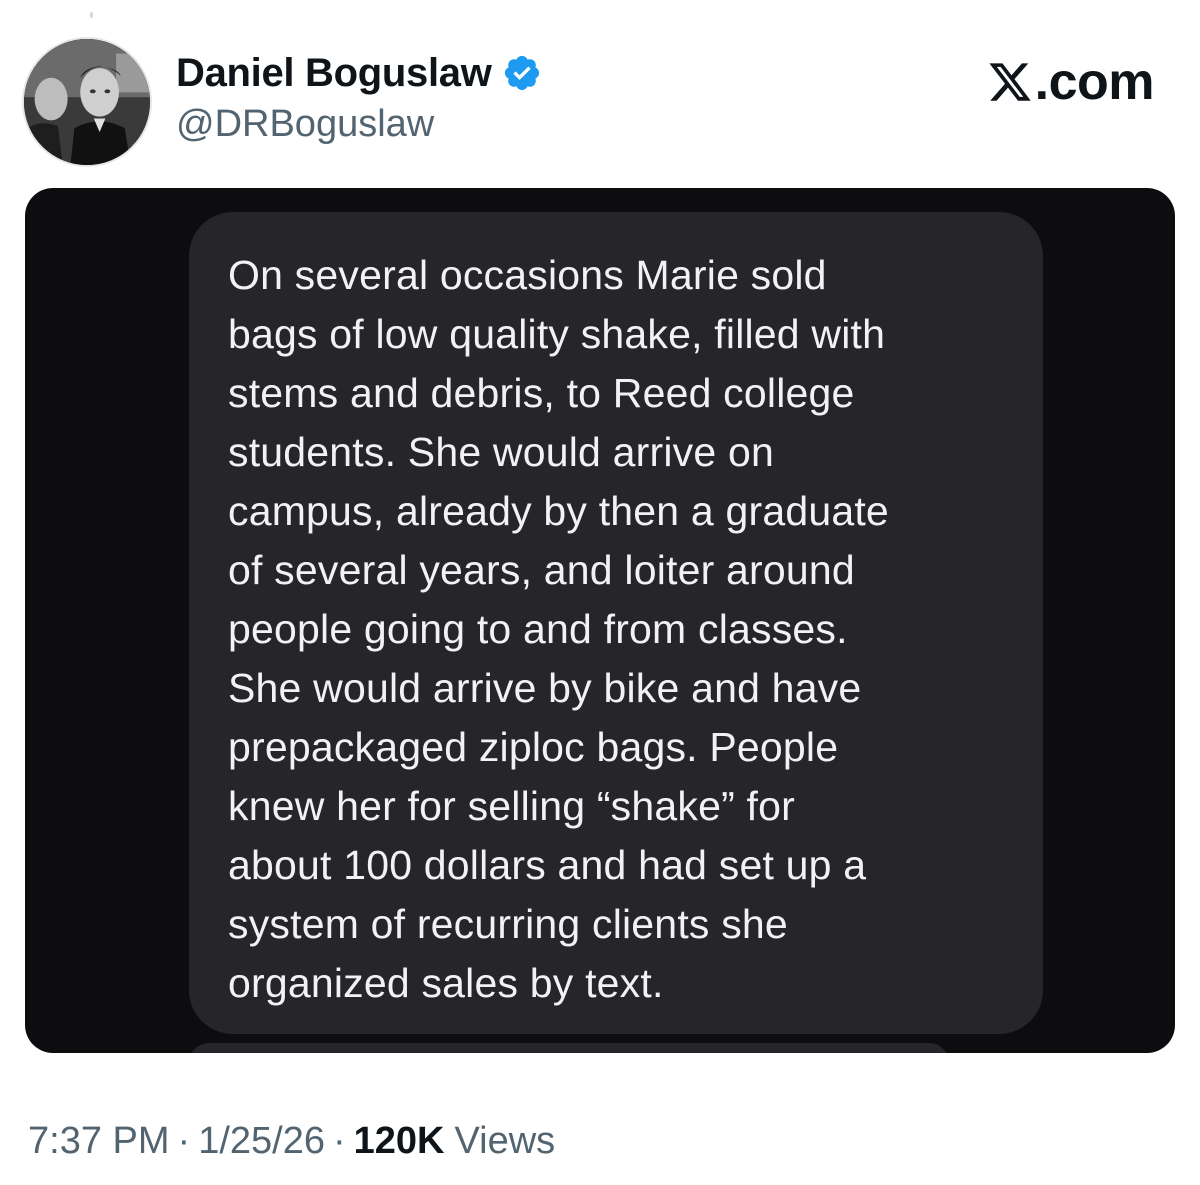  I want to click on x-logo-icon, so click(1010, 82).